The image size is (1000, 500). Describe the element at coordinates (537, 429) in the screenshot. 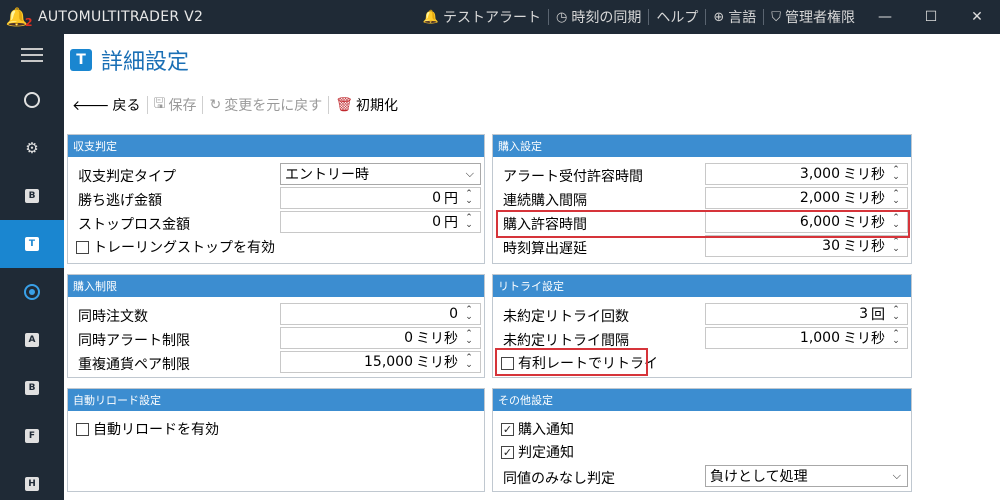

I see `buy-notify-checkbox: ✓ 購入通知` at that location.